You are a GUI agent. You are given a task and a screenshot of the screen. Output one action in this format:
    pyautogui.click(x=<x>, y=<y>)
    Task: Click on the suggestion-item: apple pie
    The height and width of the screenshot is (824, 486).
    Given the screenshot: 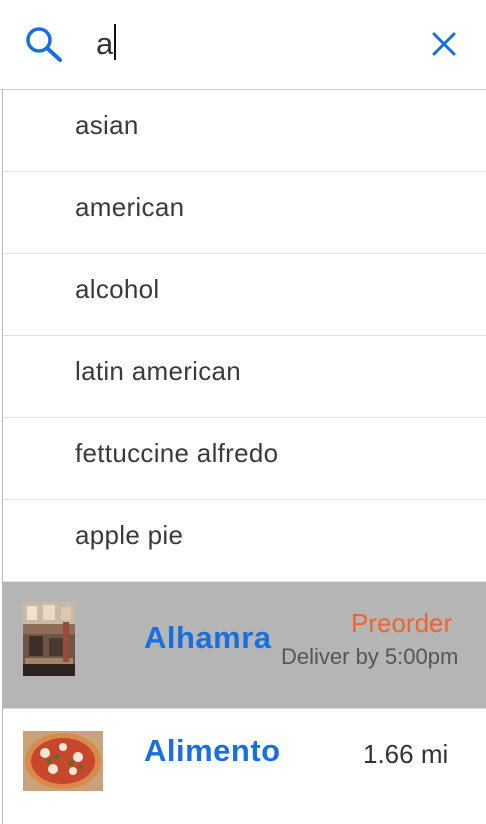 What is the action you would take?
    pyautogui.click(x=244, y=541)
    